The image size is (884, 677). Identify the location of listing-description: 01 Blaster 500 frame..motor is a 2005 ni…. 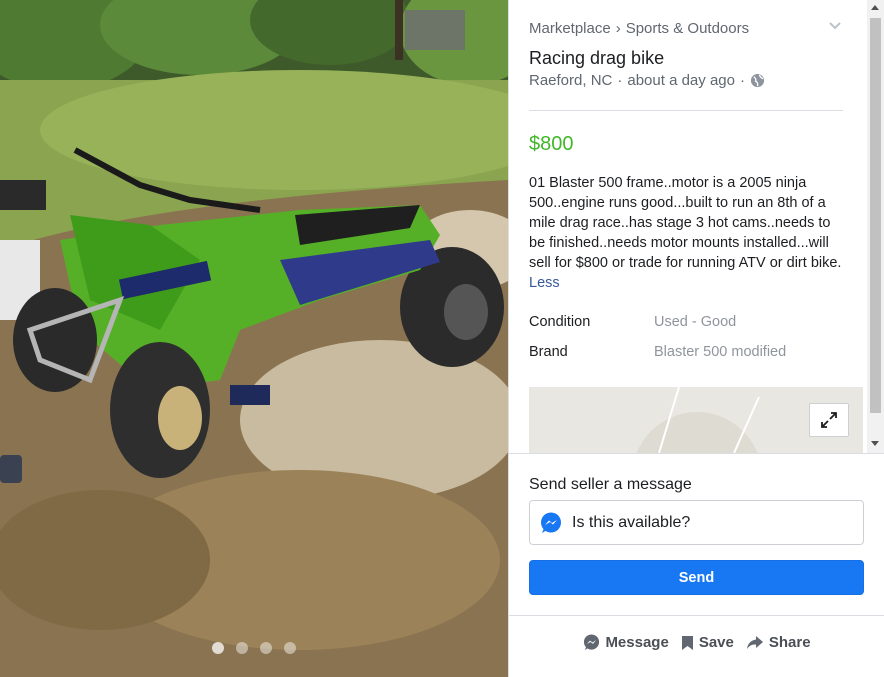
(689, 233).